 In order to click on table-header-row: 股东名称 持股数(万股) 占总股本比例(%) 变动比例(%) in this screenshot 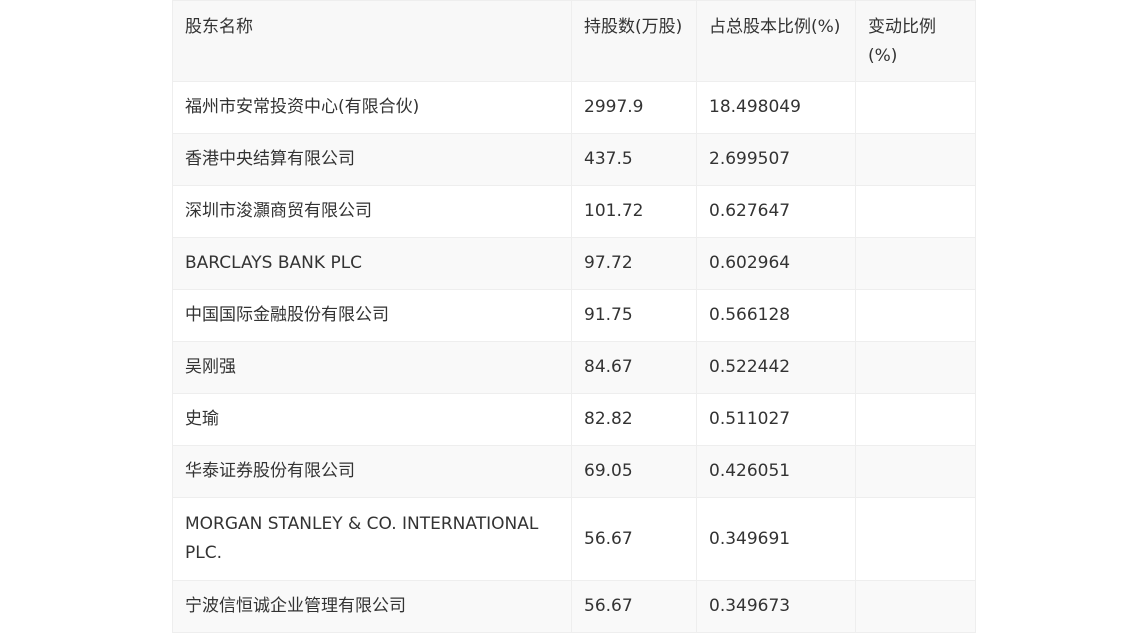, I will do `click(574, 41)`.